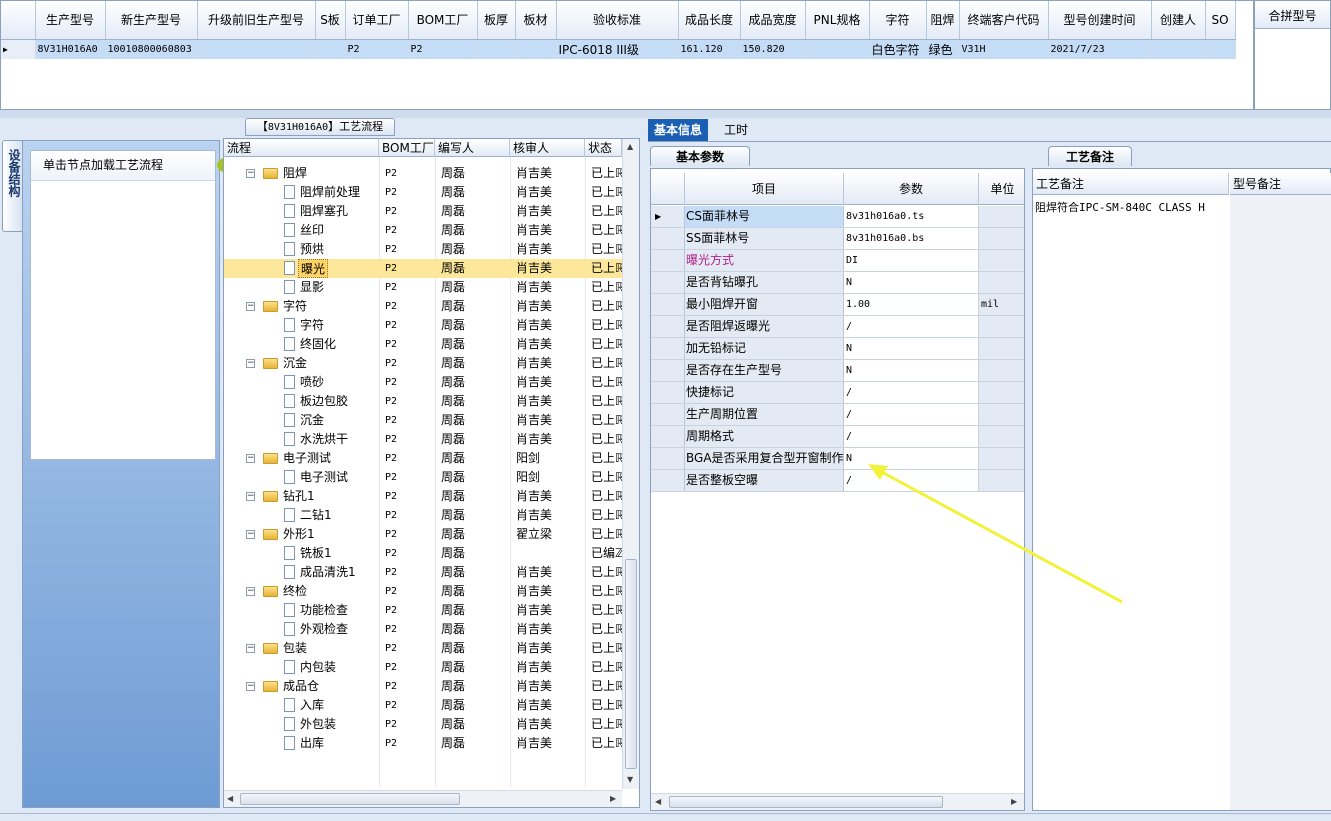 This screenshot has height=821, width=1331. Describe the element at coordinates (773, 49) in the screenshot. I see `grid-cell: 150.820` at that location.